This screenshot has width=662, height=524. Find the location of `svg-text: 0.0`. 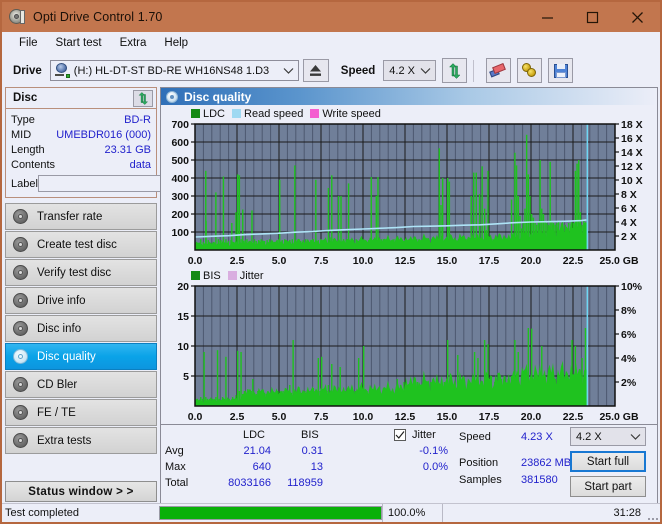

svg-text: 0.0 is located at coordinates (195, 261).